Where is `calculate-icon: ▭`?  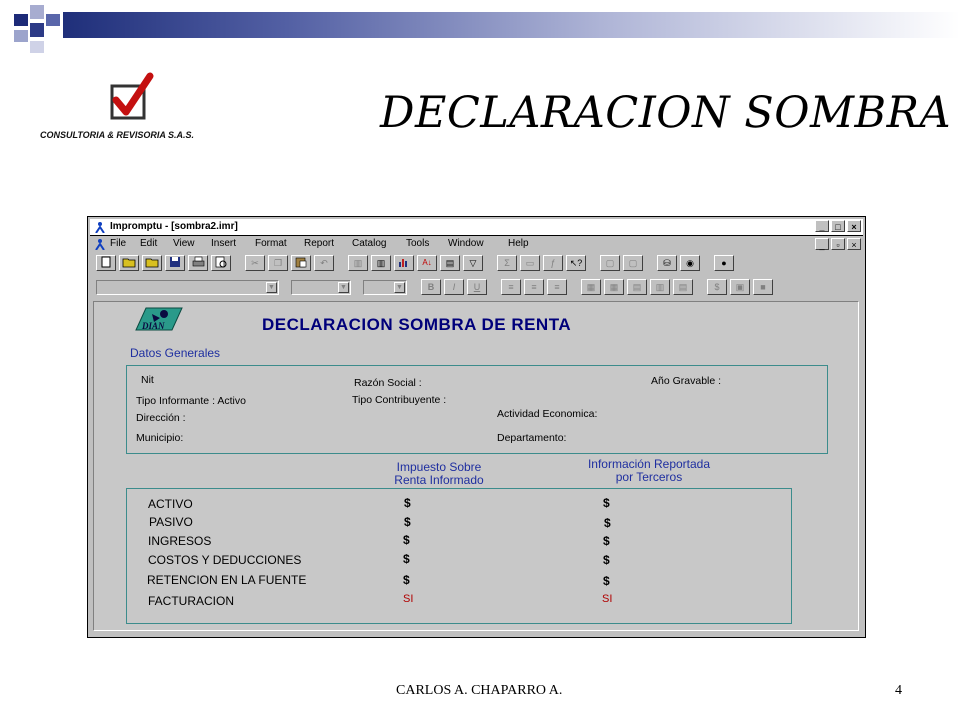
calculate-icon: ▭ is located at coordinates (530, 263).